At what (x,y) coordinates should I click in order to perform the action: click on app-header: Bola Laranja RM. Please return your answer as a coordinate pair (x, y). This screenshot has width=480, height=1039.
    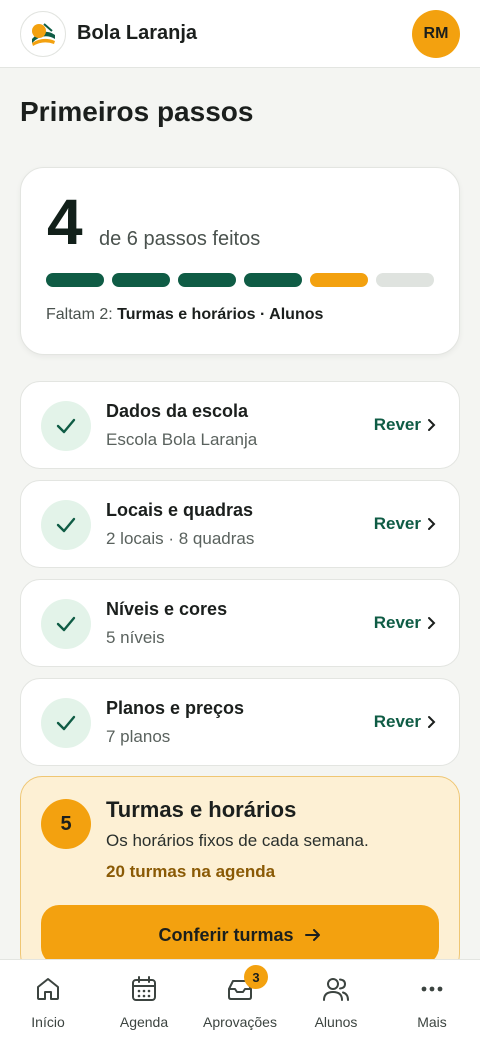
    Looking at the image, I should click on (240, 34).